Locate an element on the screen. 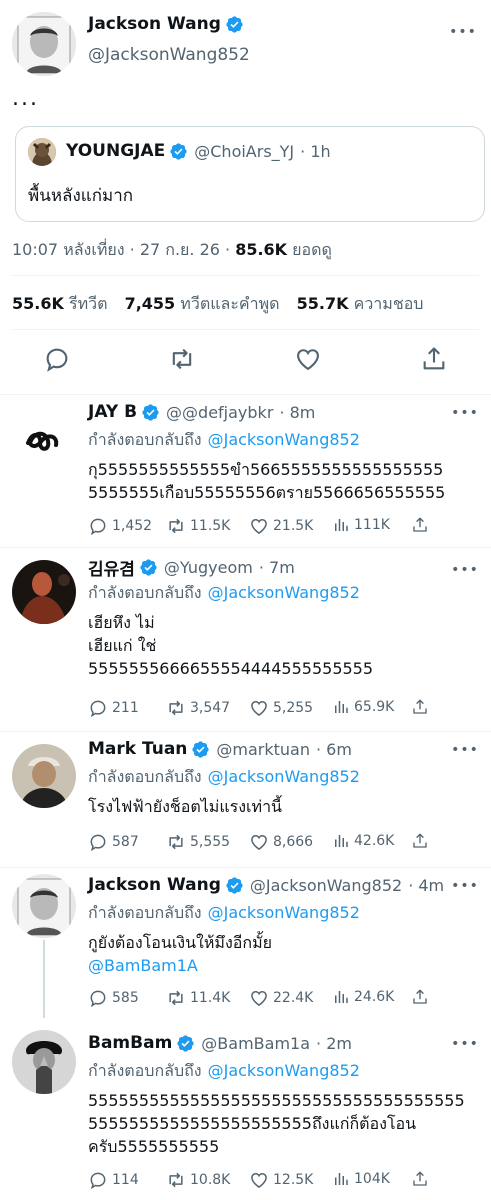 The height and width of the screenshot is (1200, 491). reply-count: 114 is located at coordinates (125, 1180).